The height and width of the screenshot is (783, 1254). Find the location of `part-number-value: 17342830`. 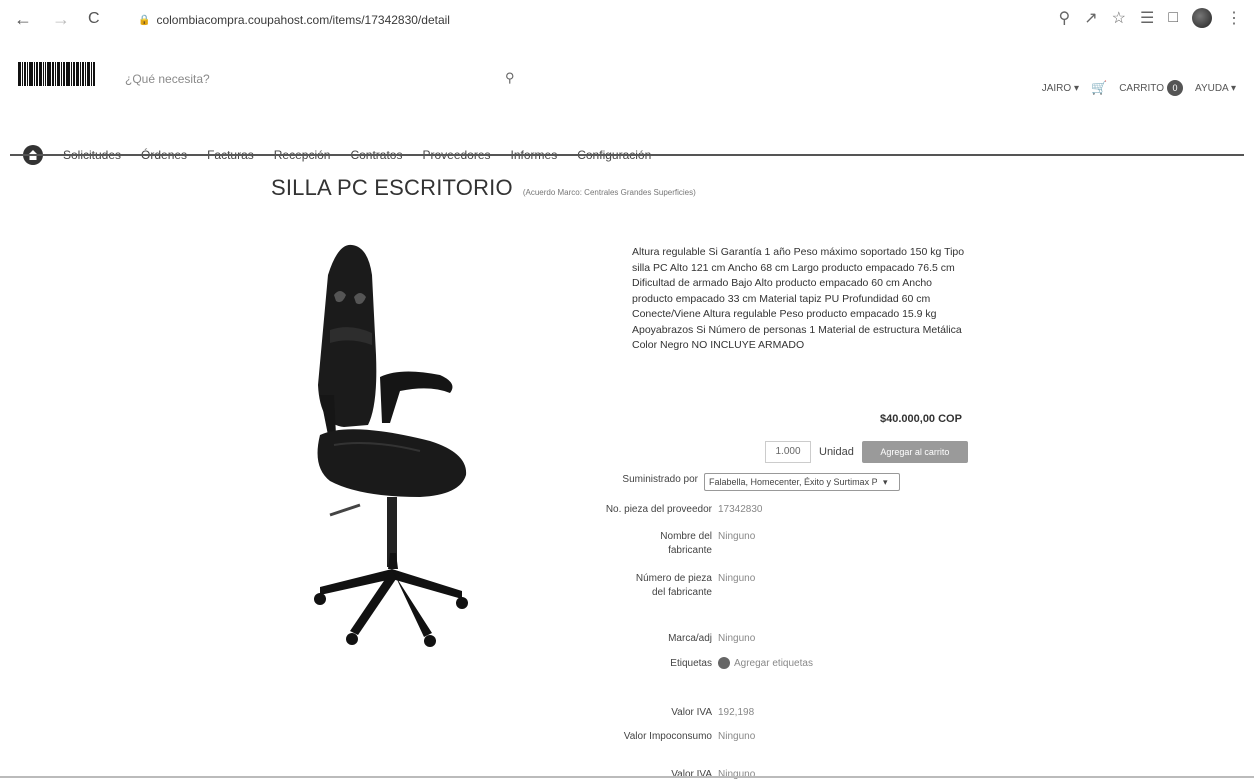

part-number-value: 17342830 is located at coordinates (740, 509).